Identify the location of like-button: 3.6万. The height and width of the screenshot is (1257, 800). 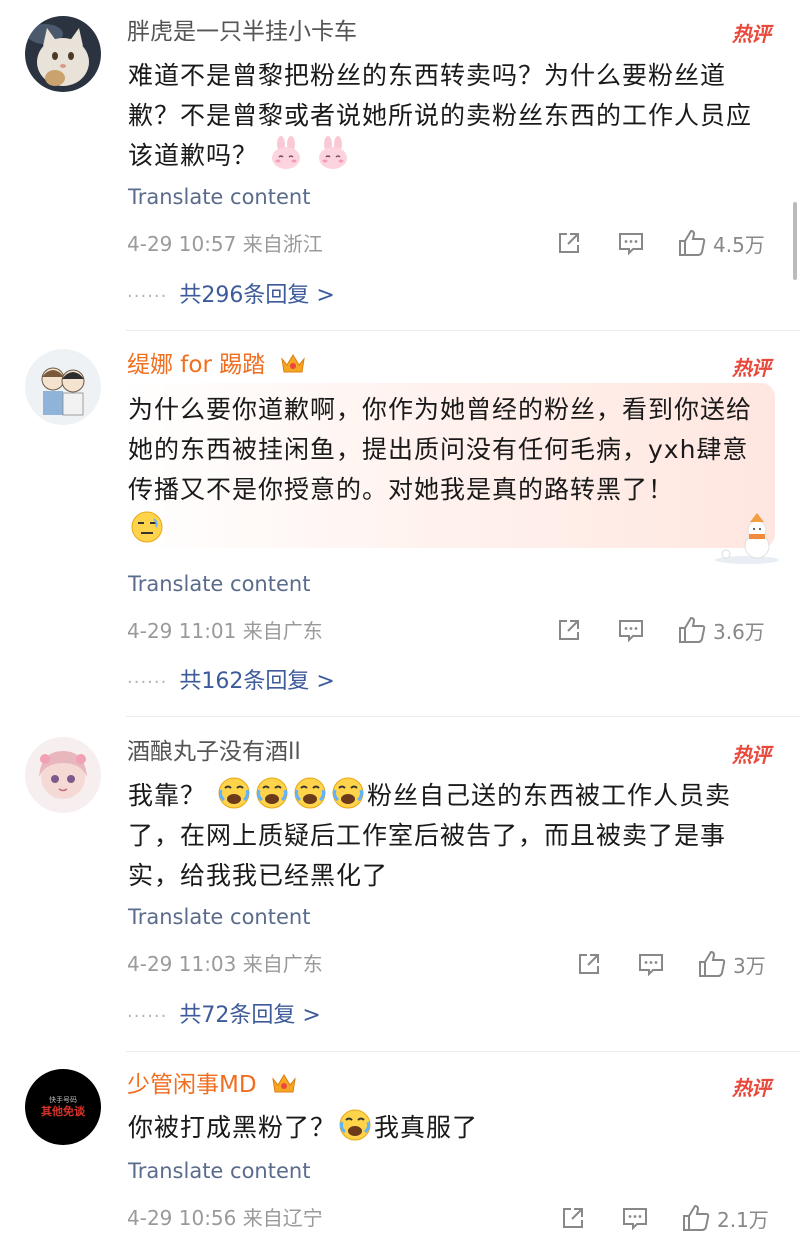
(721, 630).